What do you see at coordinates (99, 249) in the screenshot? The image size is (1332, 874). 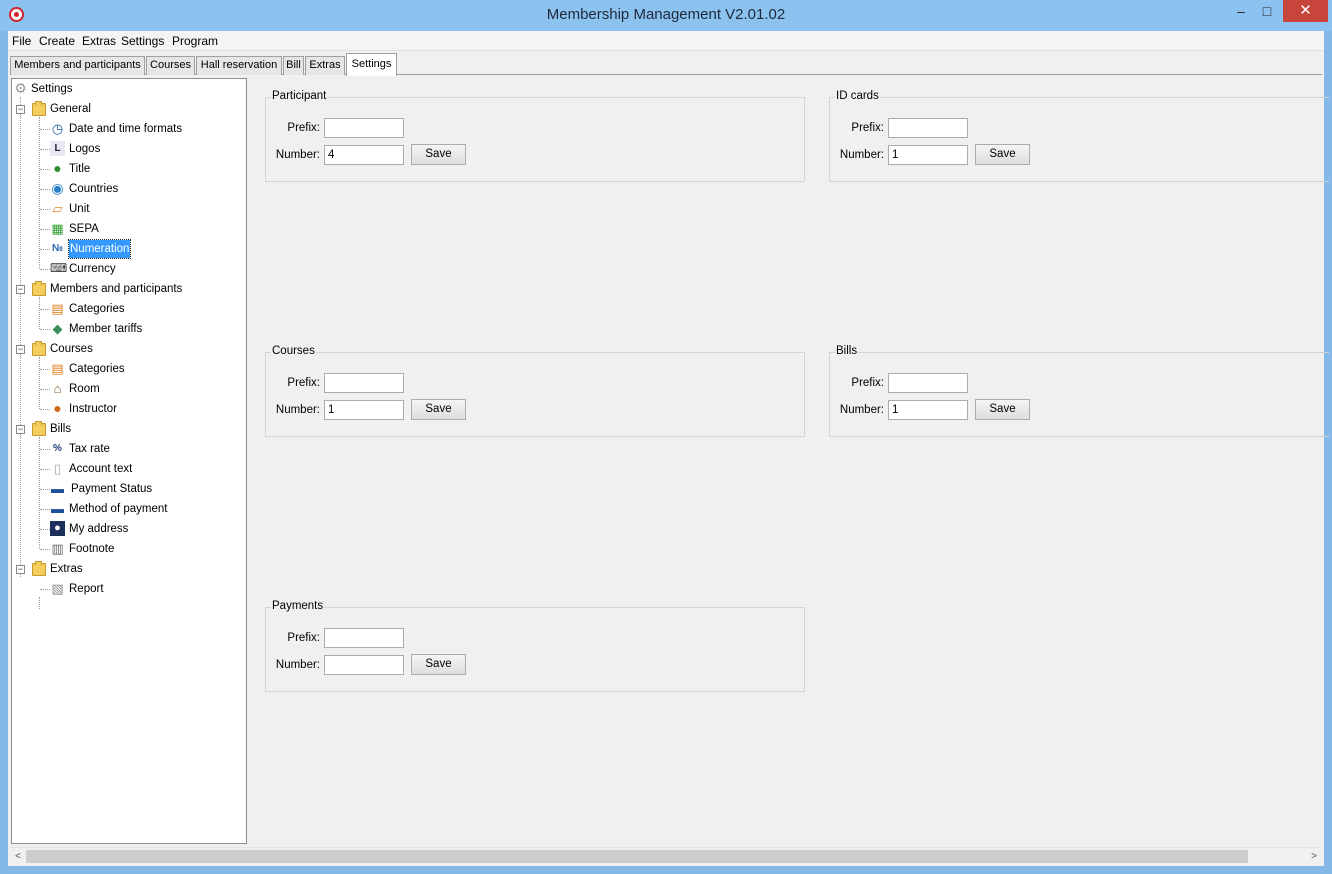 I see `tree-label-selected: Numeration` at bounding box center [99, 249].